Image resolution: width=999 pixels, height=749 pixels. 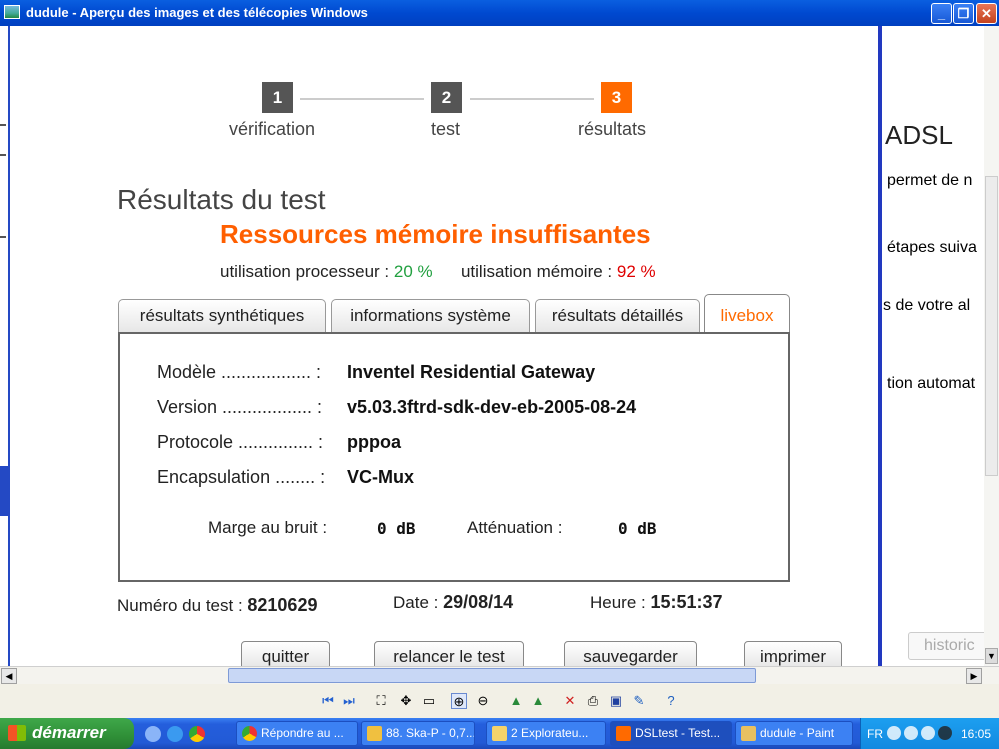 I want to click on delete-icon: ✕, so click(x=570, y=701).